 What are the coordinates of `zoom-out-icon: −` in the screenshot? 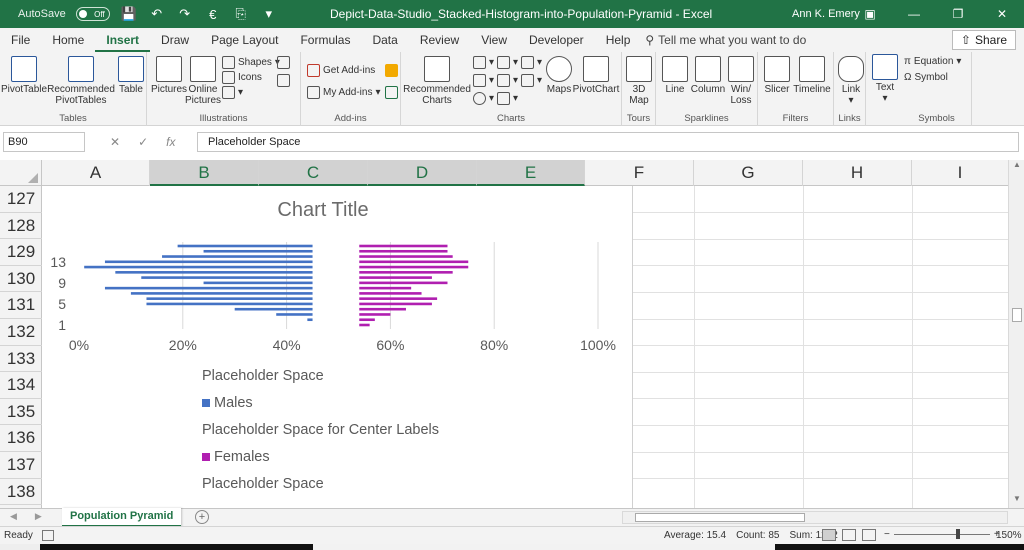 It's located at (887, 534).